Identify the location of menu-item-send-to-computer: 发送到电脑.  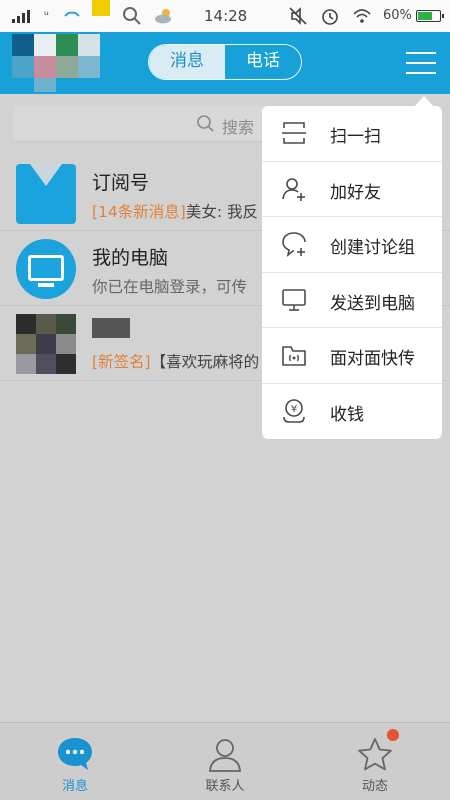
(352, 300).